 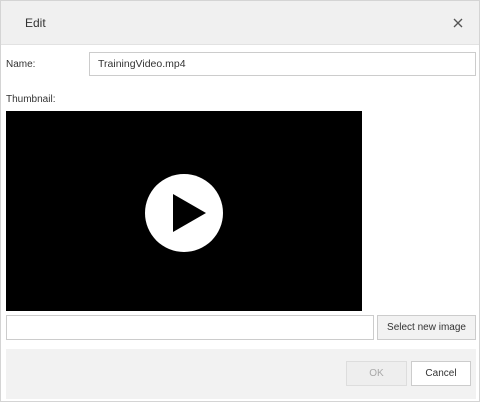 I want to click on thumbnail-path-input, so click(x=190, y=327).